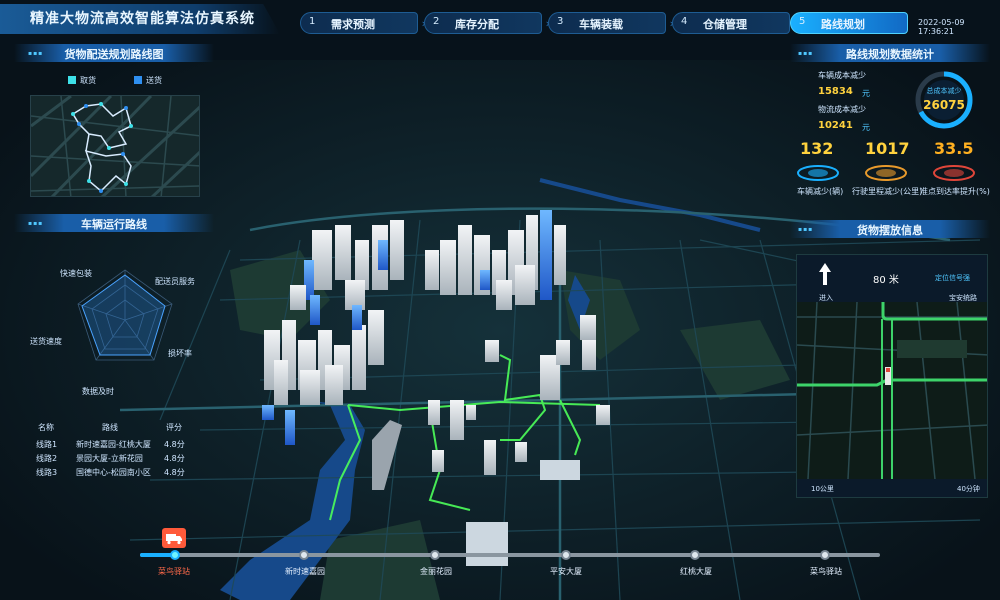 This screenshot has height=600, width=1000. I want to click on legend-delivery: 送货, so click(148, 80).